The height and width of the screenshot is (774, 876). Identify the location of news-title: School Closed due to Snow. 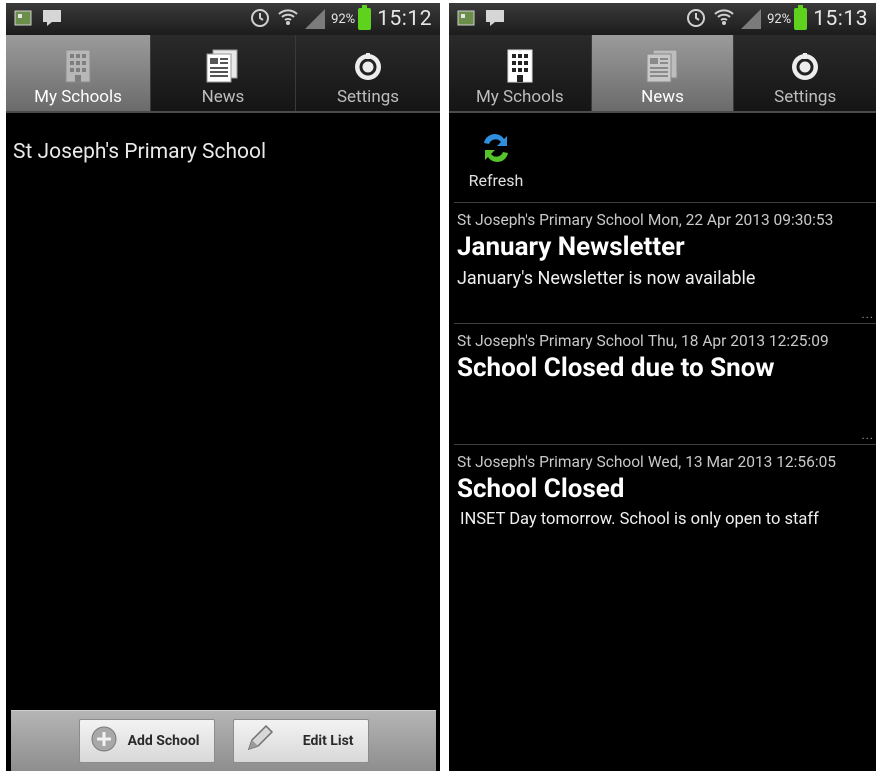
(616, 368).